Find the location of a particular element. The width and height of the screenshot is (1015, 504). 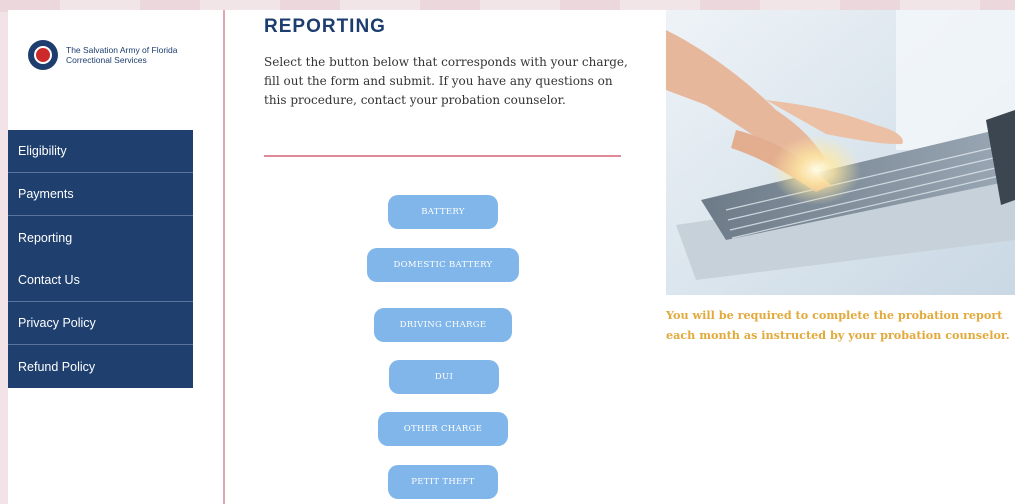

sidebar-item-payments: Payments is located at coordinates (100, 194).